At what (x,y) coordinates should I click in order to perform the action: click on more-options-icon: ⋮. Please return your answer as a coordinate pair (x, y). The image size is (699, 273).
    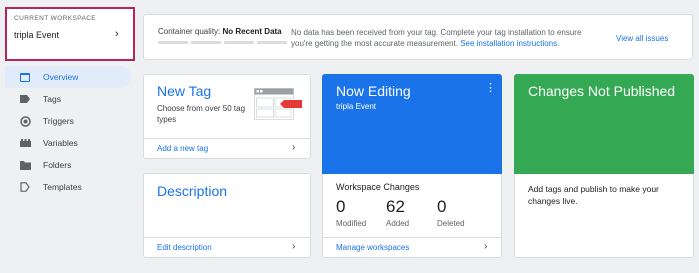
    Looking at the image, I should click on (490, 88).